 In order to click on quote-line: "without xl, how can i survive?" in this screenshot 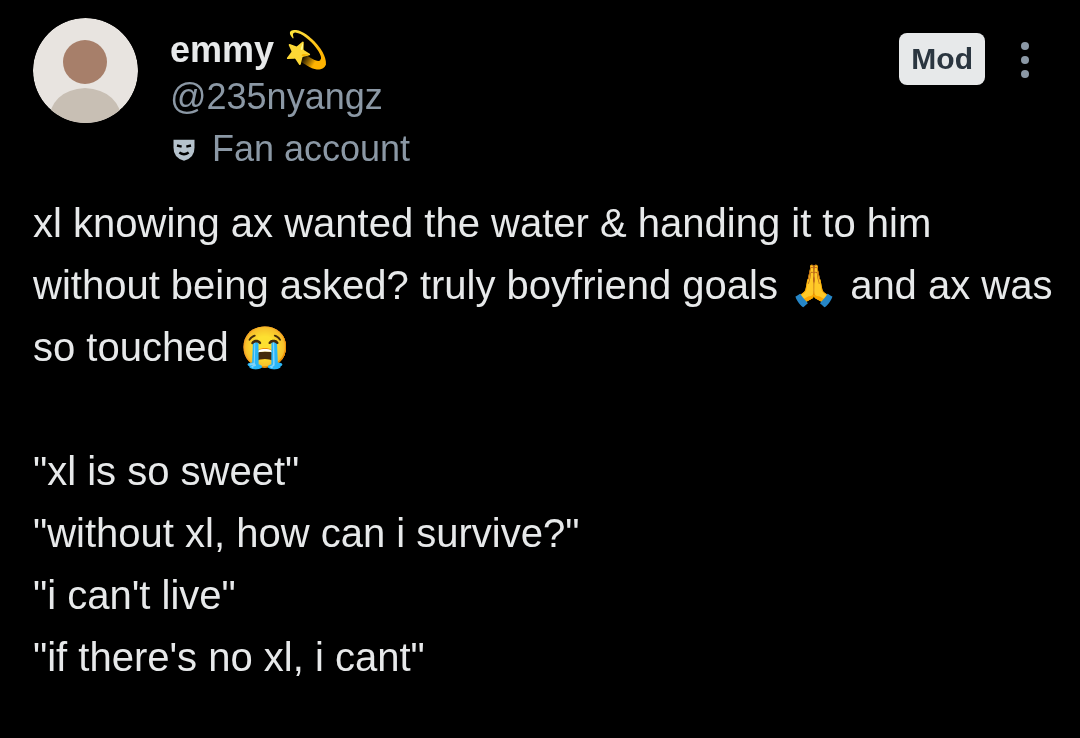, I will do `click(307, 533)`.